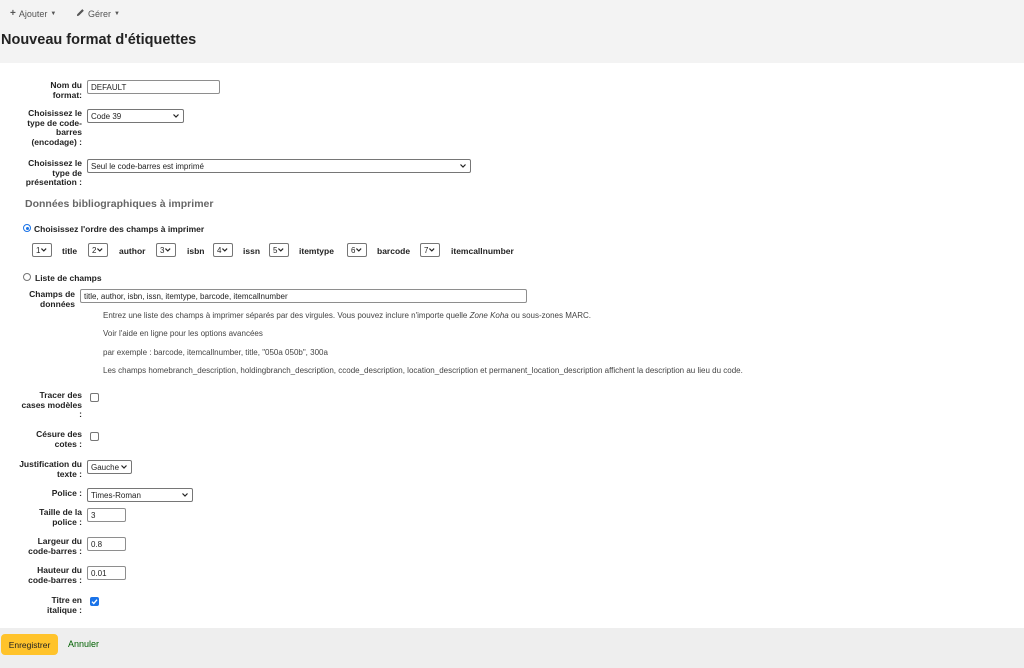 Image resolution: width=1024 pixels, height=668 pixels. I want to click on add-label: Ajouter, so click(33, 13).